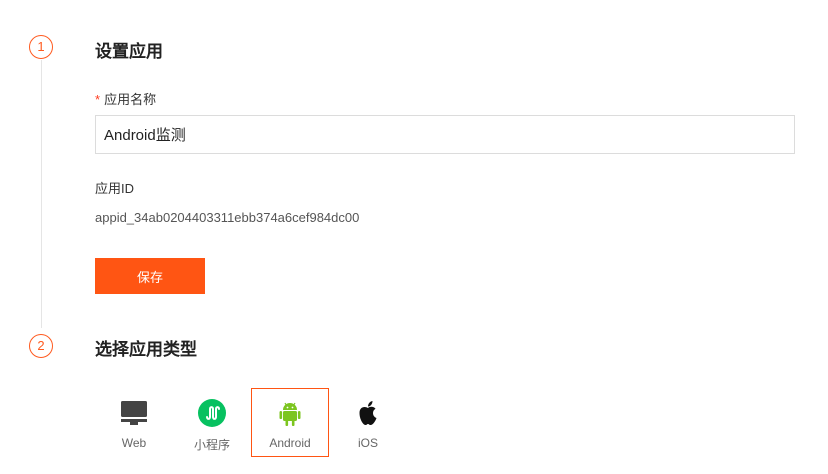 Image resolution: width=828 pixels, height=474 pixels. I want to click on step-1-number: 1, so click(41, 47).